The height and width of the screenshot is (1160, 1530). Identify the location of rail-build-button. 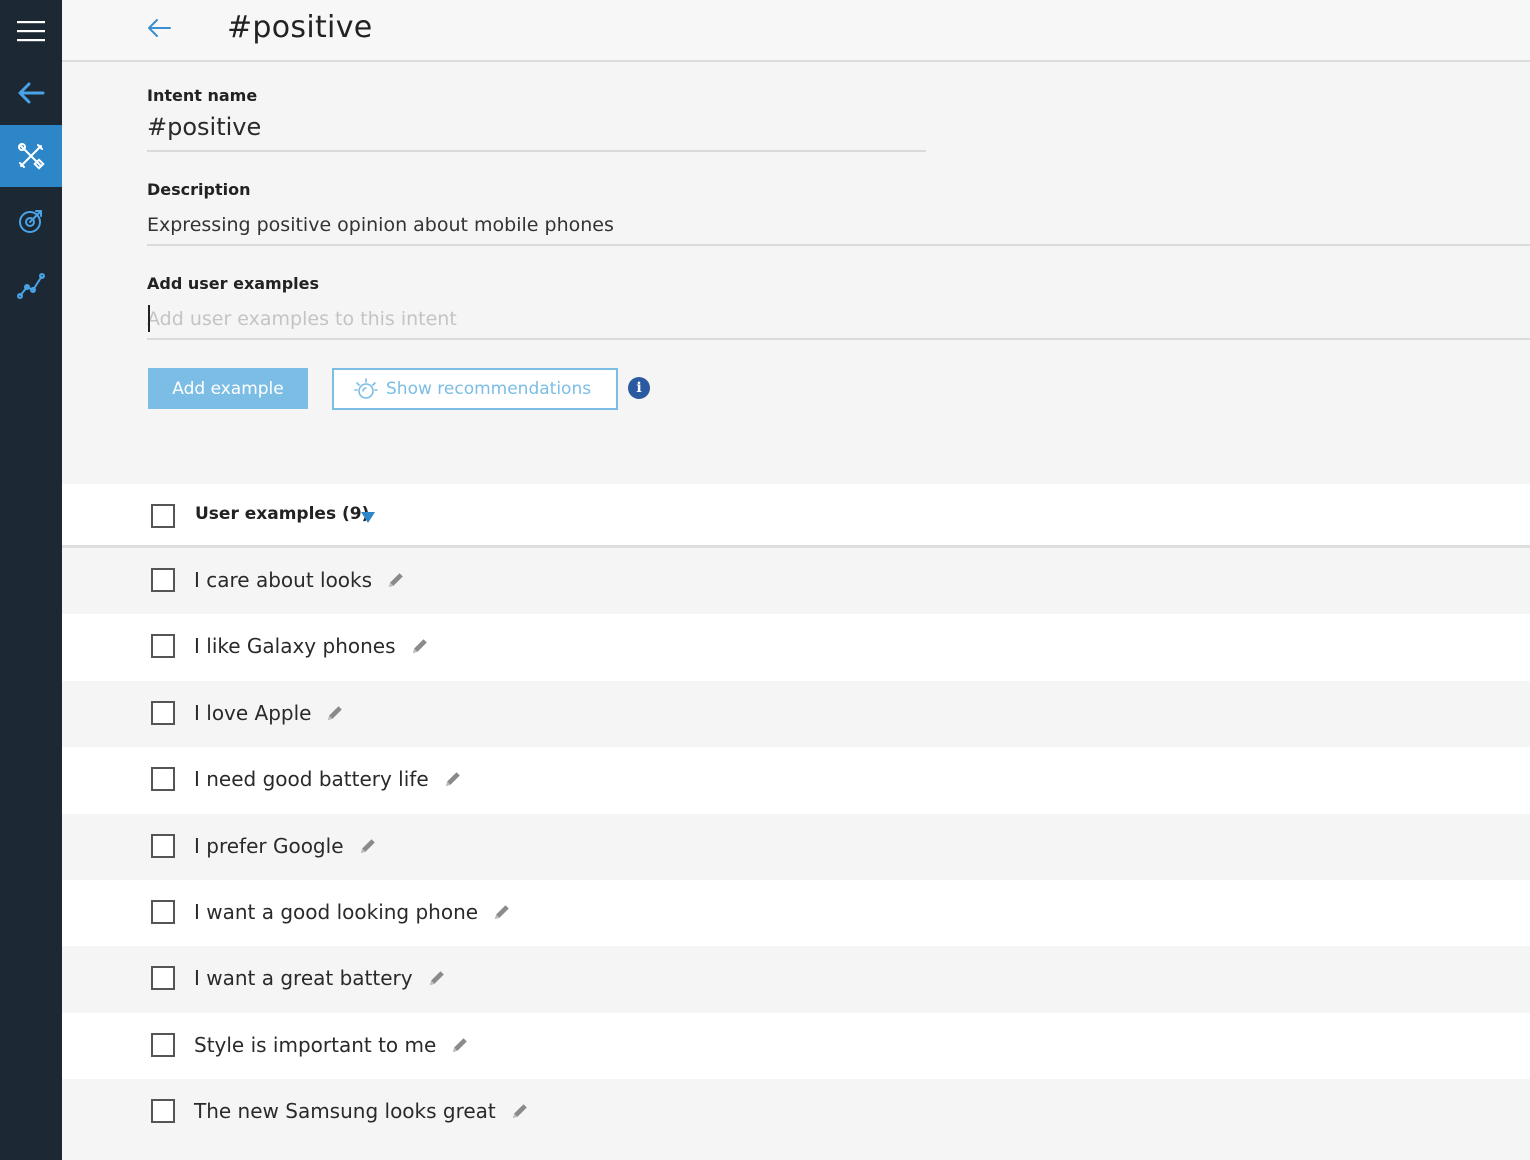
(31, 156).